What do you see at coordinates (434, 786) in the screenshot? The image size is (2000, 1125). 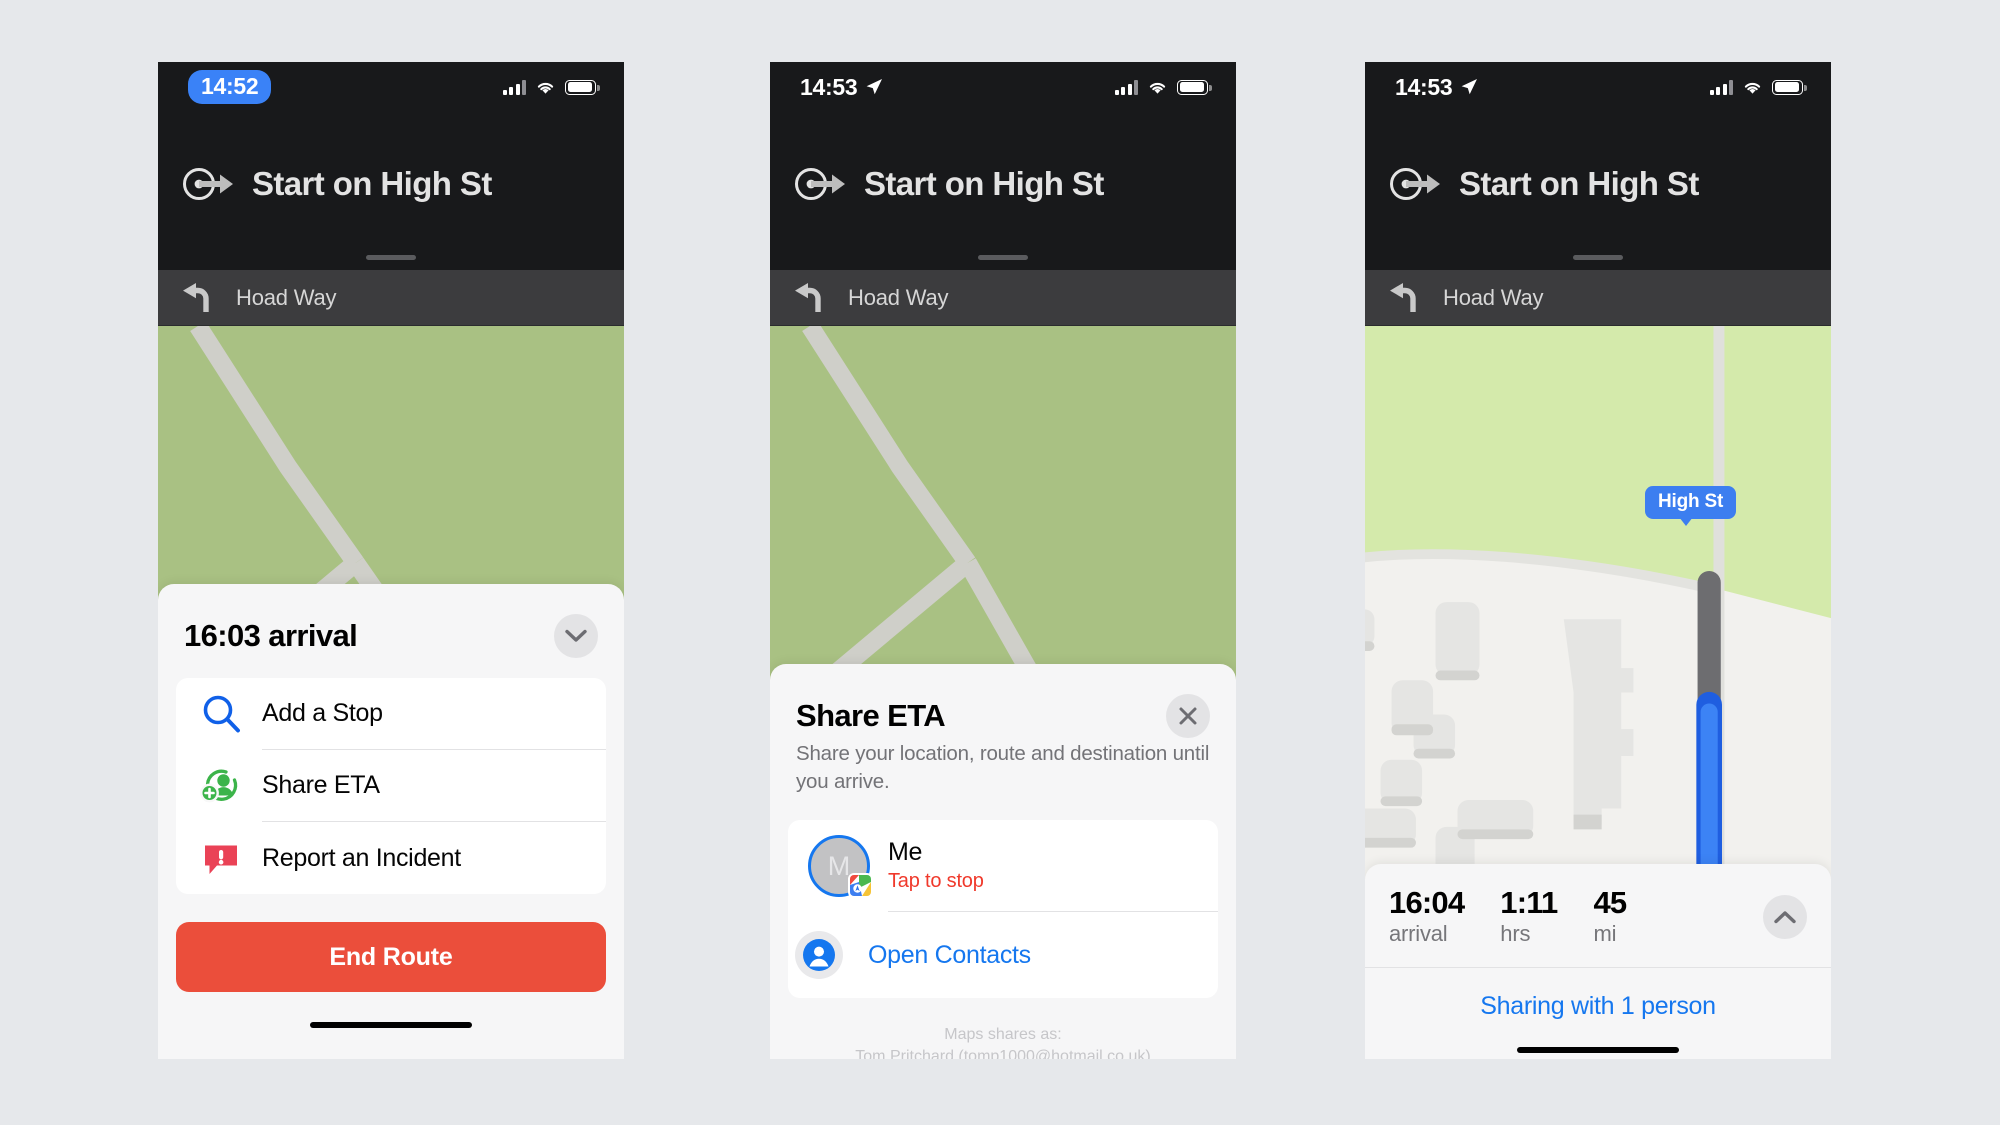 I see `action-body: Share ETA` at bounding box center [434, 786].